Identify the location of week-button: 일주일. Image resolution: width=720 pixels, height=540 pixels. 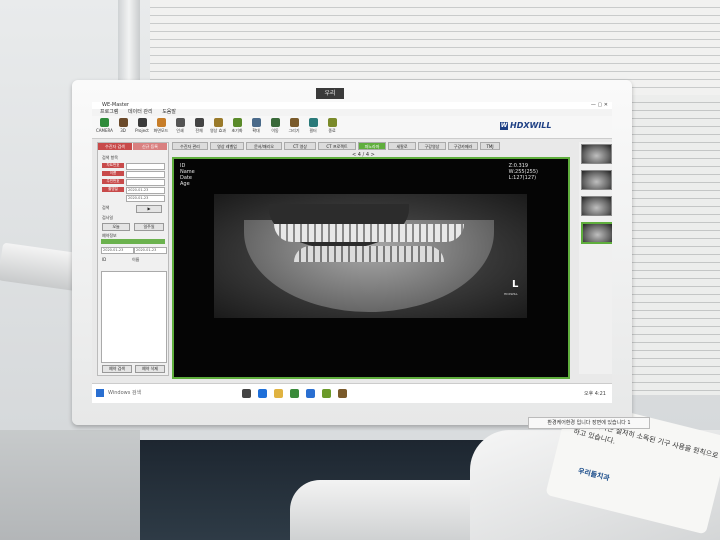
(149, 227).